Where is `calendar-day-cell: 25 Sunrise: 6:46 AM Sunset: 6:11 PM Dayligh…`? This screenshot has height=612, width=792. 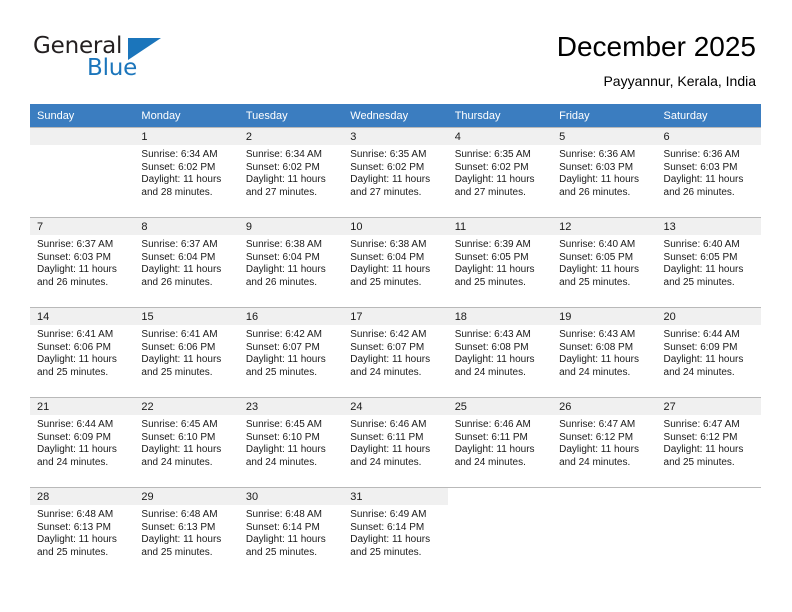
calendar-day-cell: 25 Sunrise: 6:46 AM Sunset: 6:11 PM Dayligh… is located at coordinates (500, 442).